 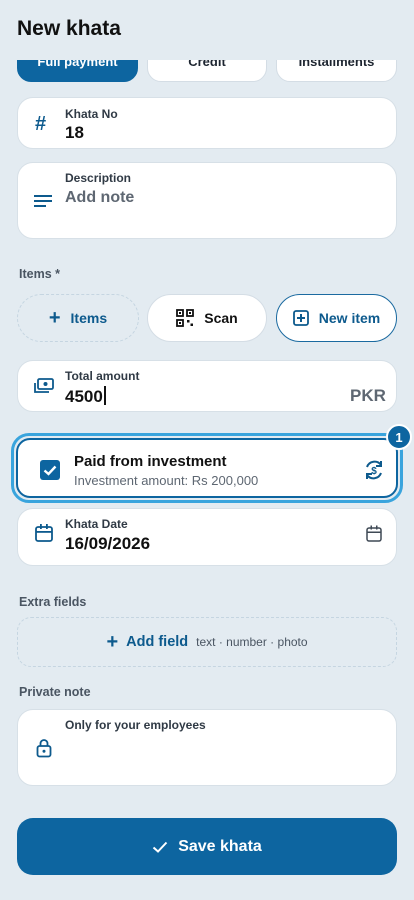 What do you see at coordinates (74, 132) in the screenshot?
I see `khata-no-value: 18` at bounding box center [74, 132].